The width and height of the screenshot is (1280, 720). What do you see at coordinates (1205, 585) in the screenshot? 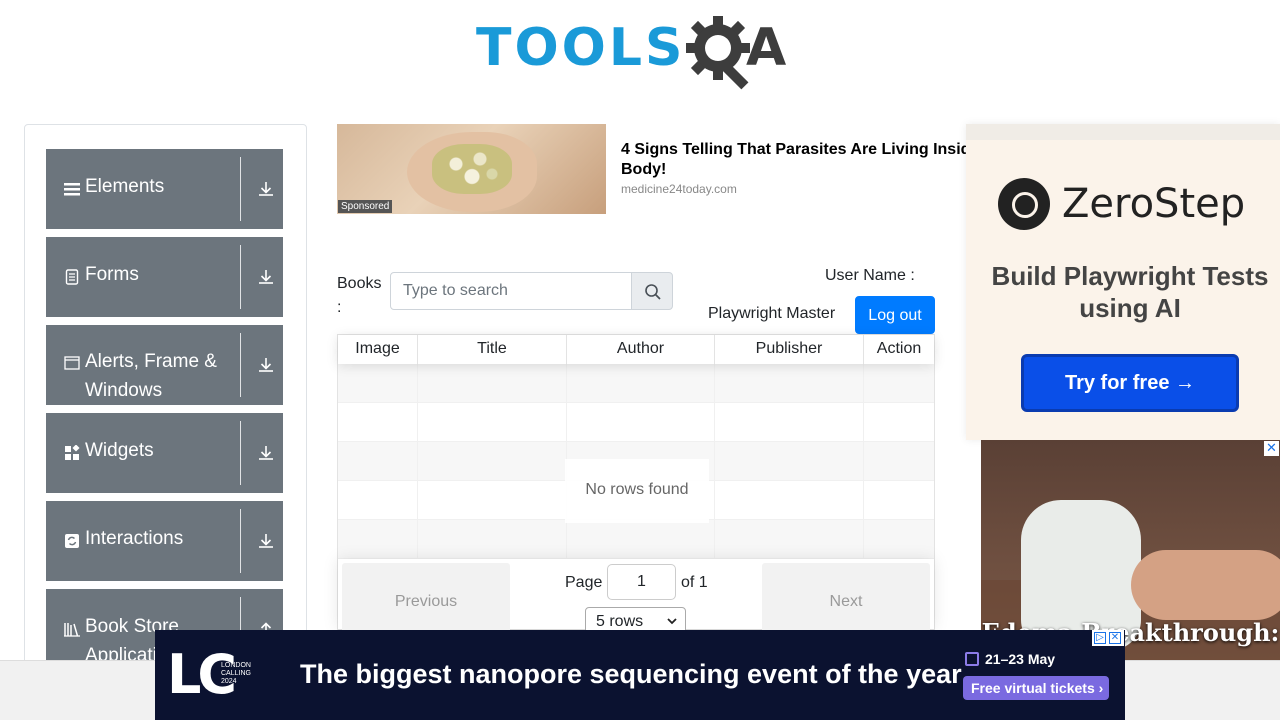
I see `ad-foot-image` at bounding box center [1205, 585].